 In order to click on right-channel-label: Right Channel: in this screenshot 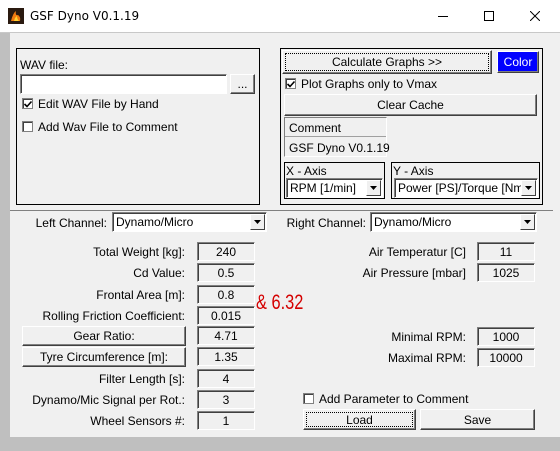, I will do `click(326, 223)`.